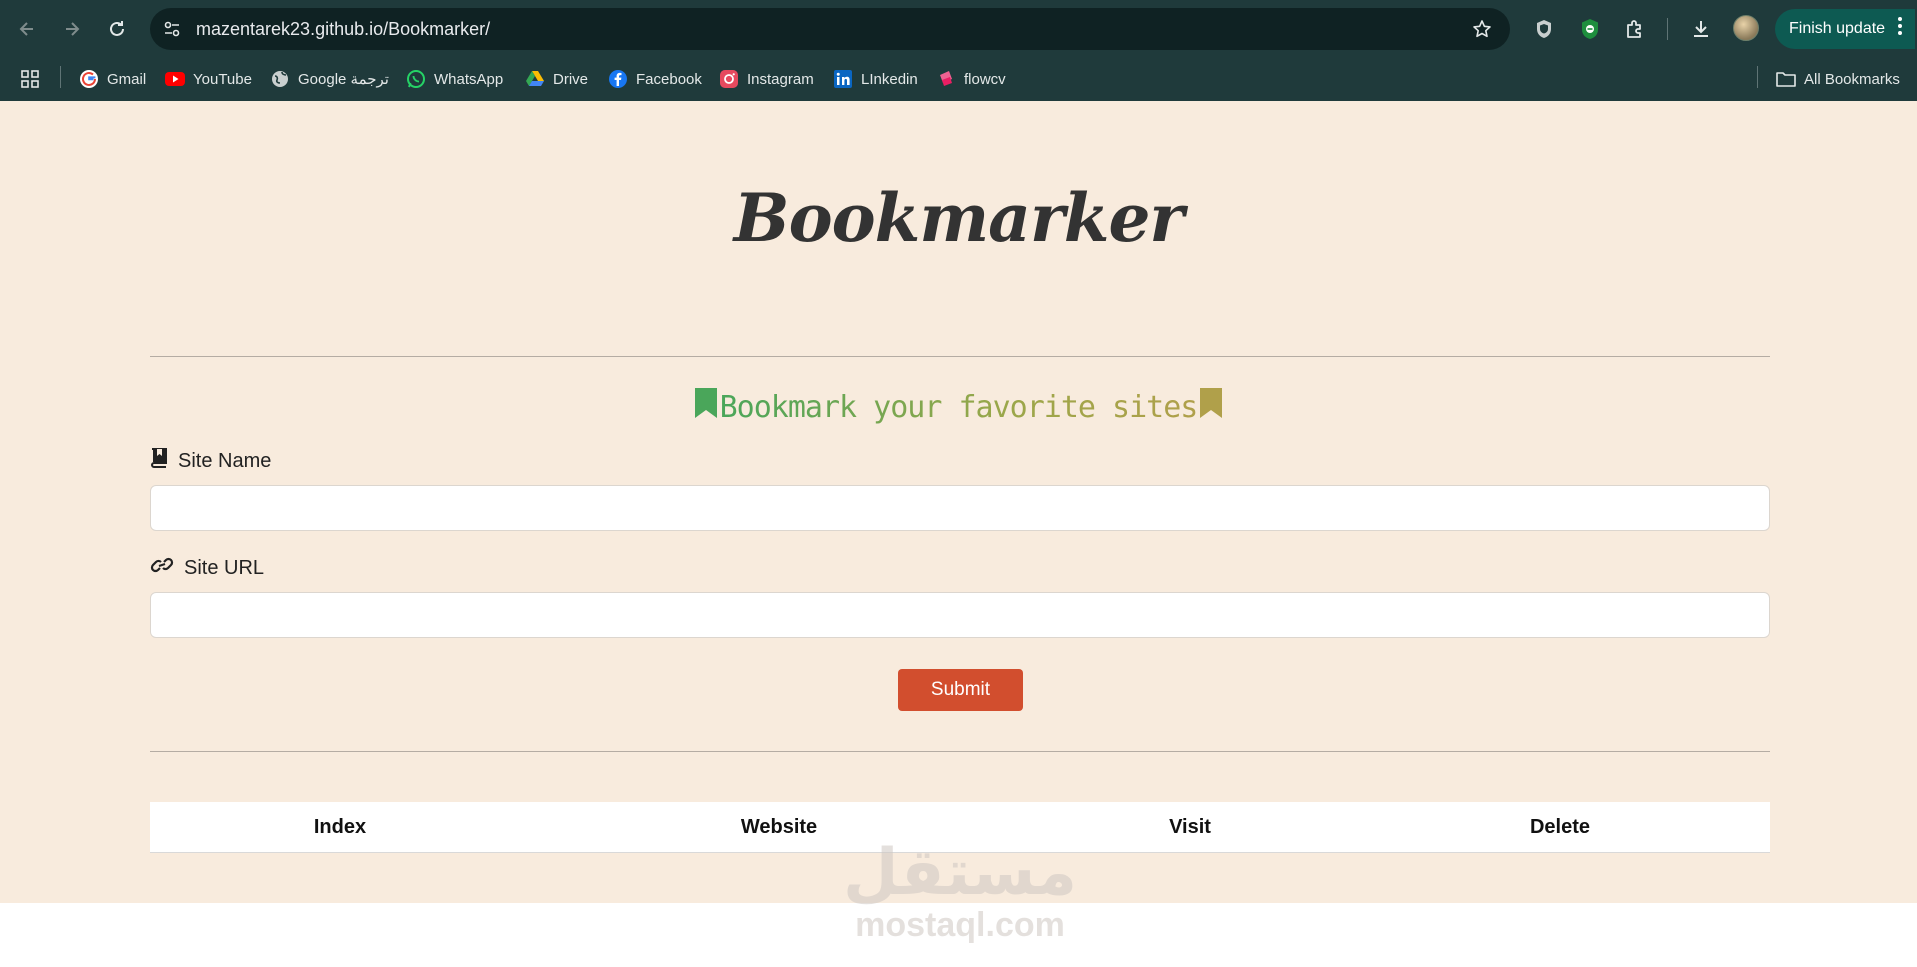 The width and height of the screenshot is (1917, 967). I want to click on more-menu-icon, so click(1900, 26).